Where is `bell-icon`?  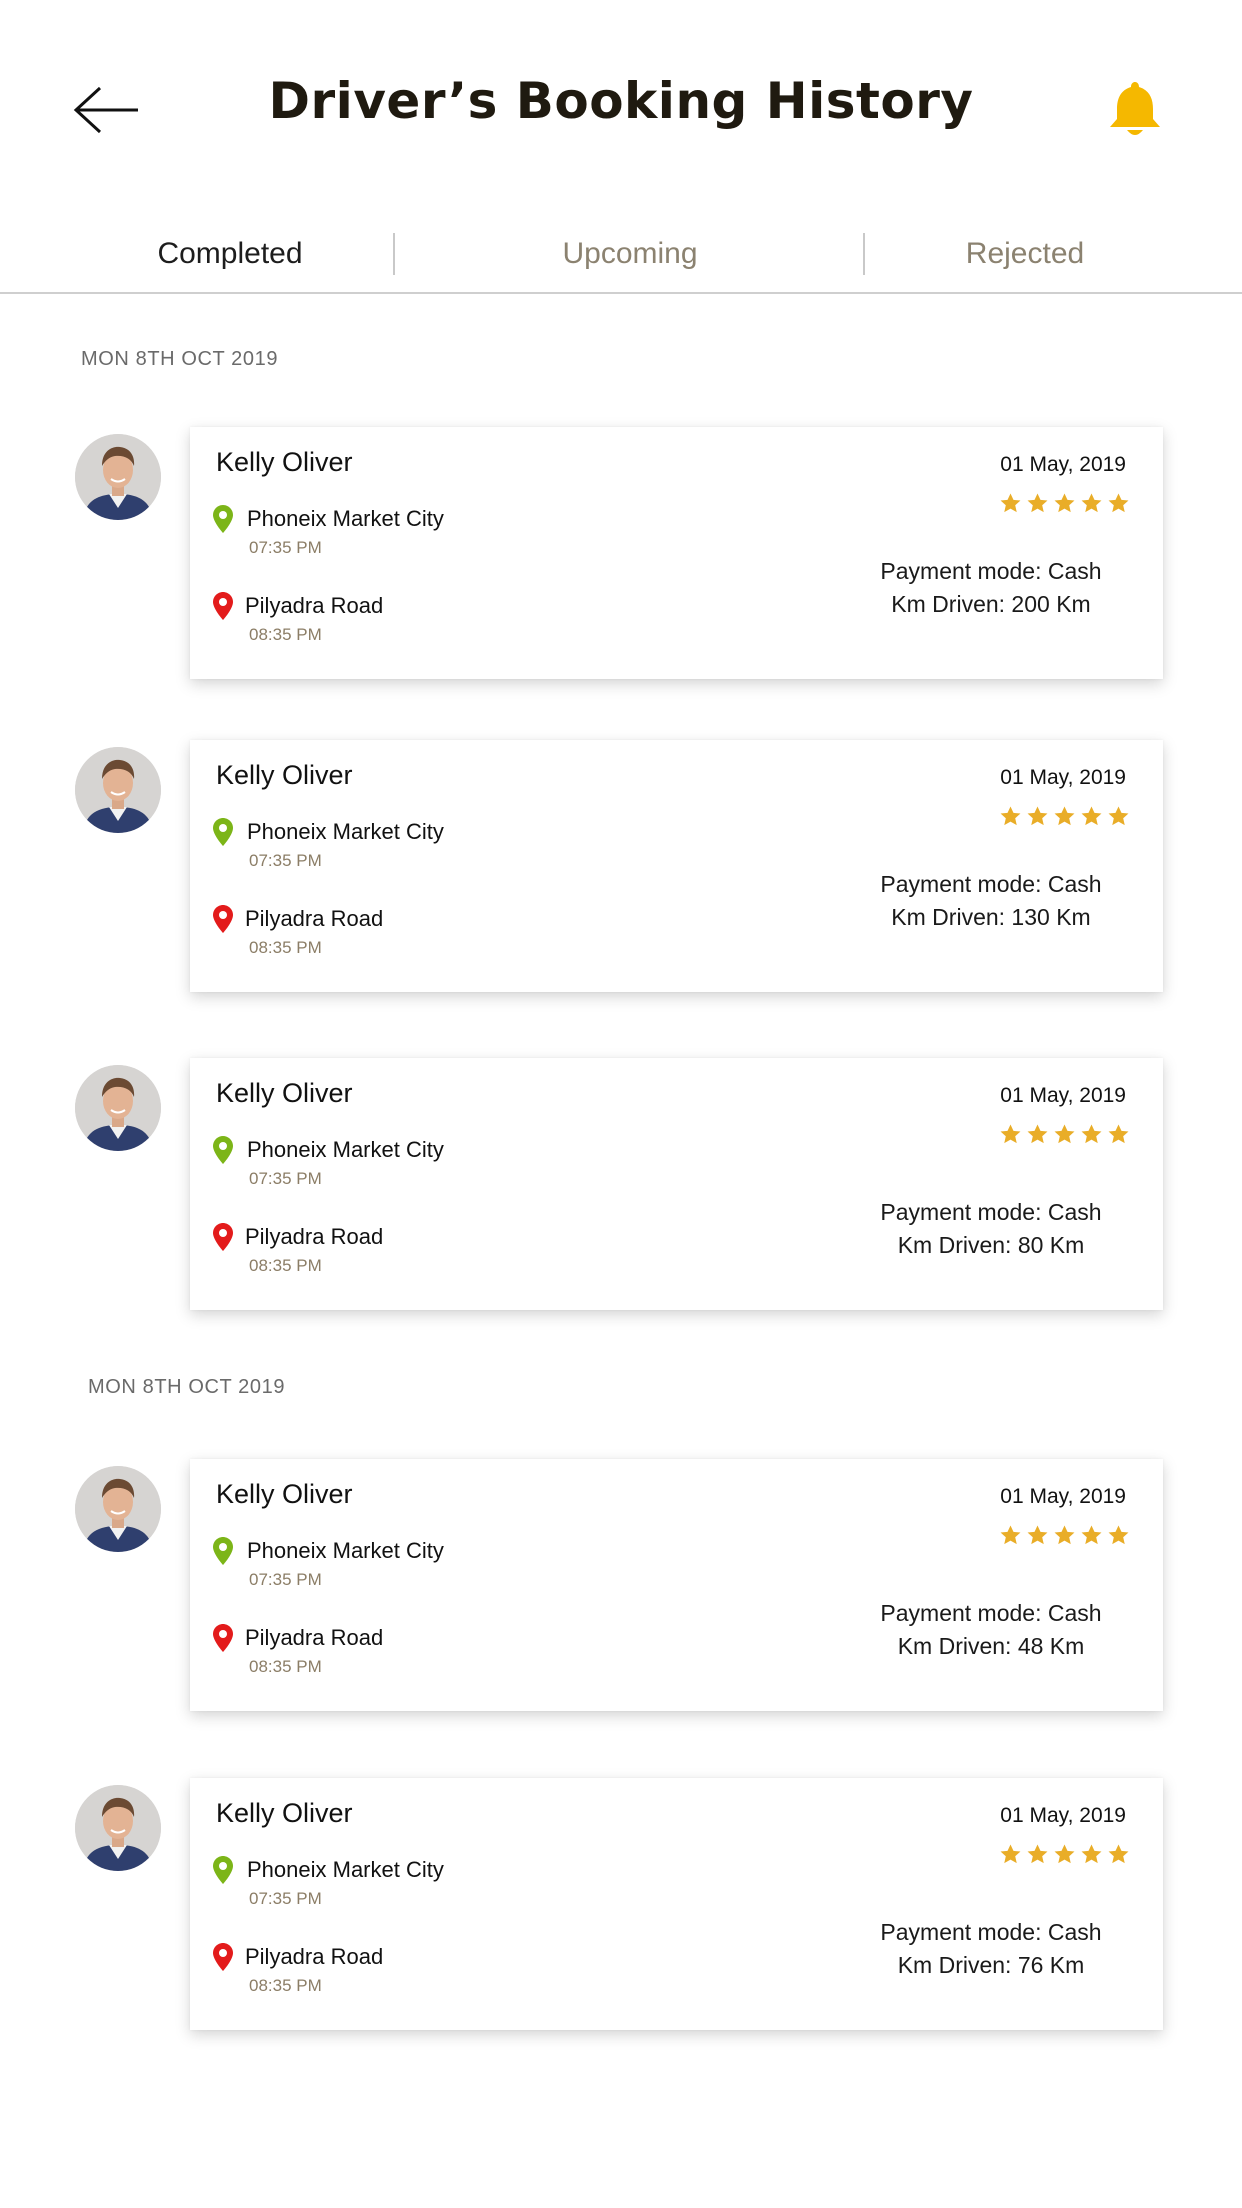 bell-icon is located at coordinates (1135, 109).